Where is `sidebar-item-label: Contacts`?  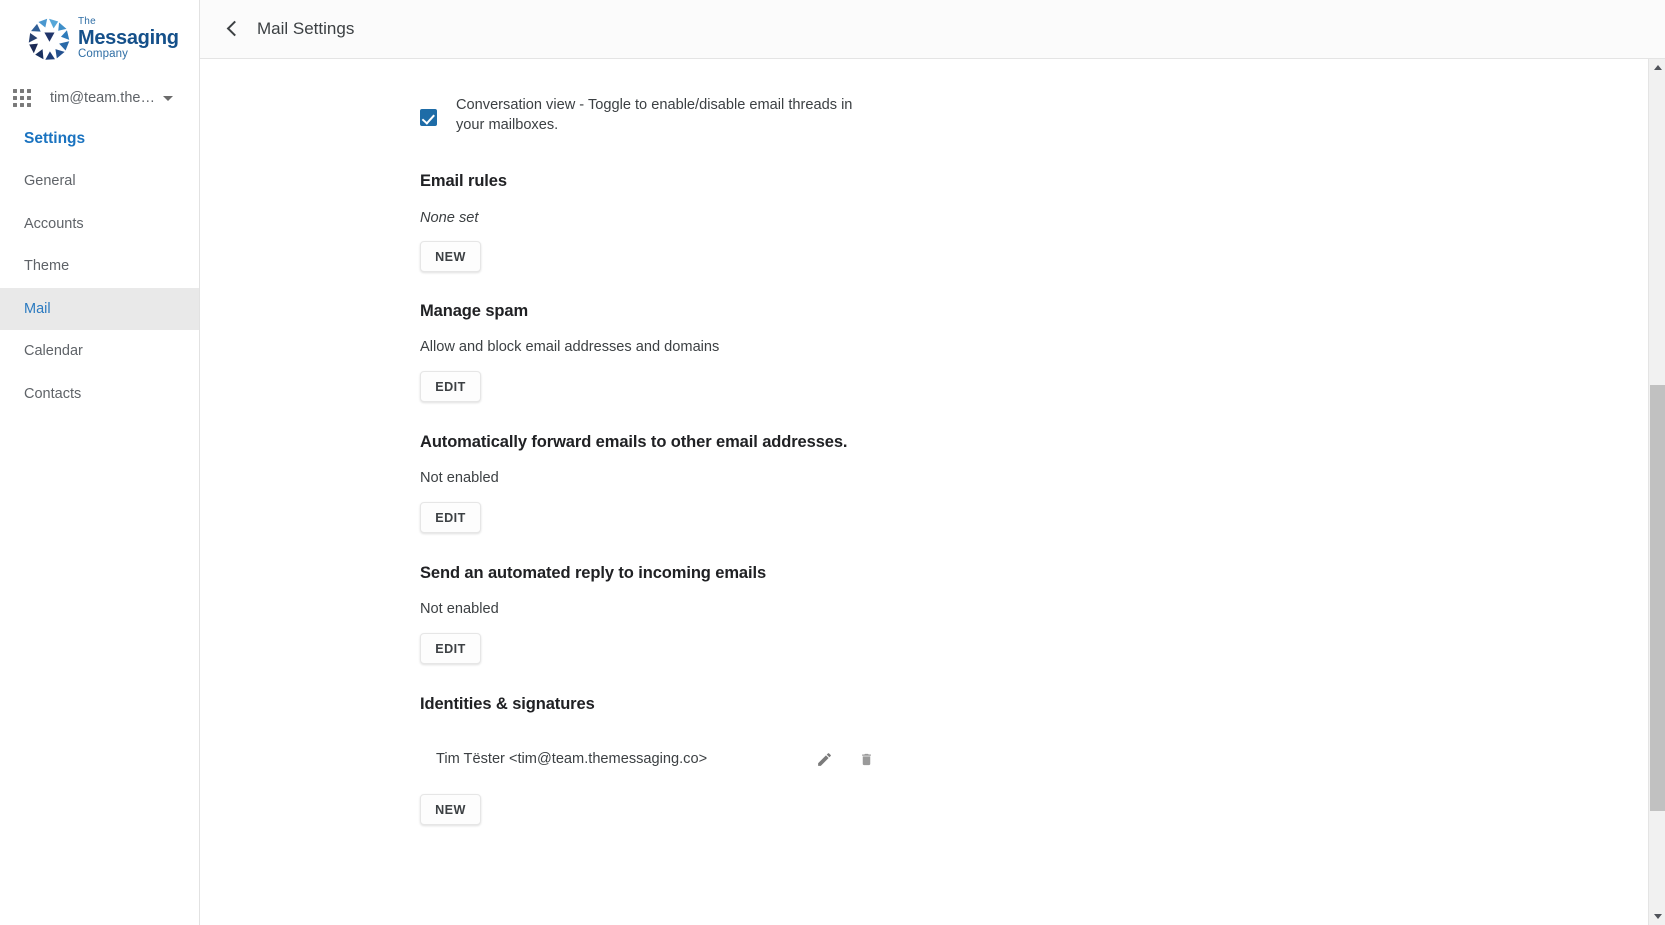 sidebar-item-label: Contacts is located at coordinates (53, 393).